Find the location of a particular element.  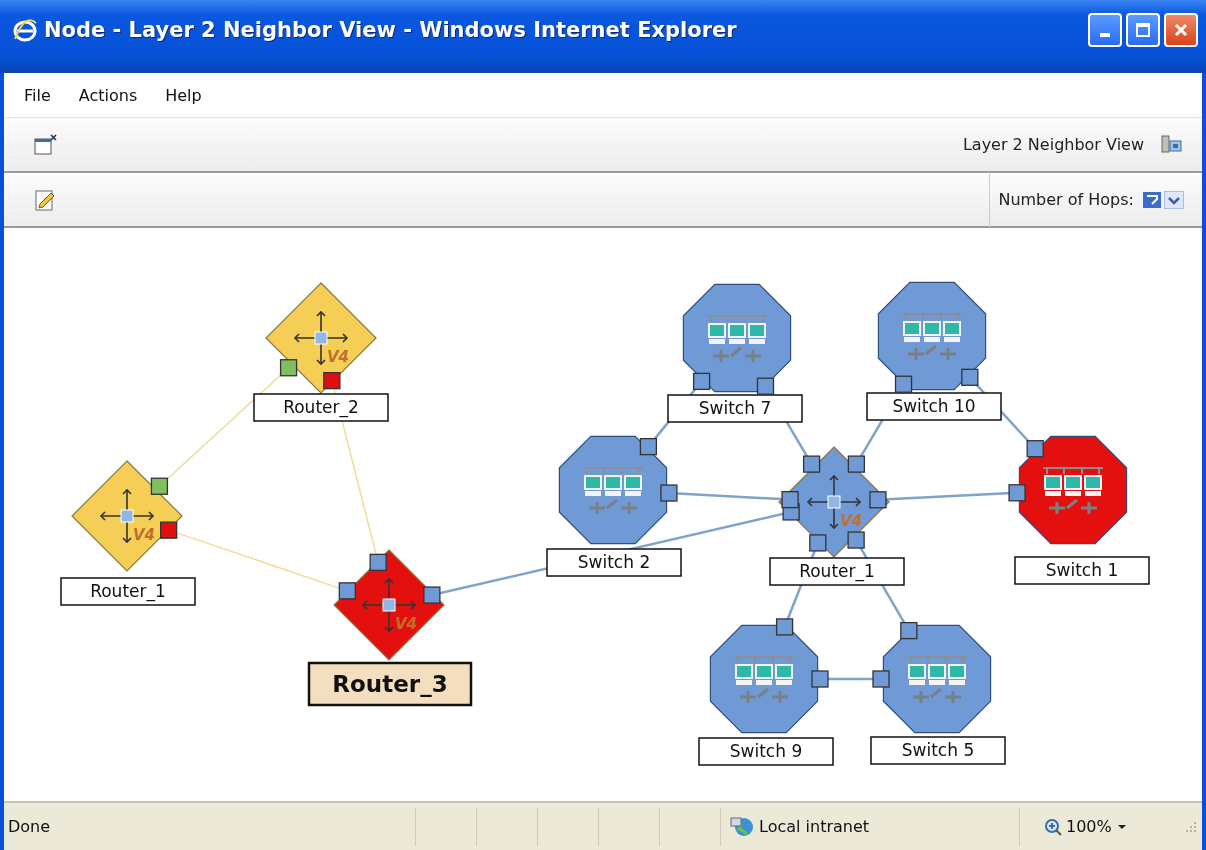

node-label: Router_3 is located at coordinates (390, 684).